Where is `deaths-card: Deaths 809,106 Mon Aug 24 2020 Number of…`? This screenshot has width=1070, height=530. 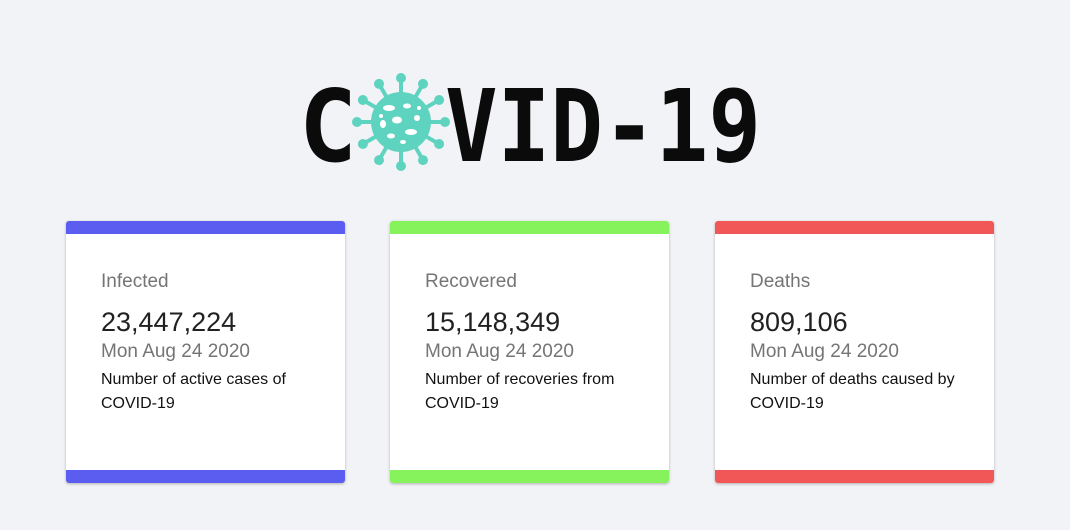
deaths-card: Deaths 809,106 Mon Aug 24 2020 Number of… is located at coordinates (854, 352).